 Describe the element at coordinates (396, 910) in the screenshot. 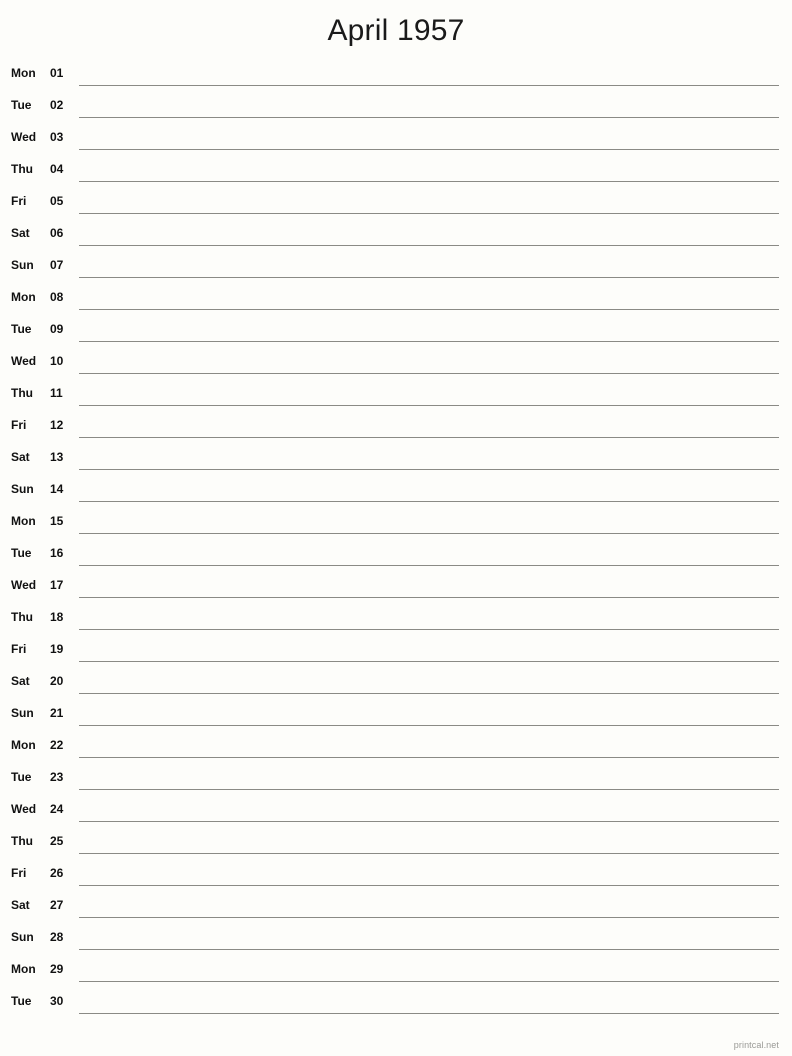

I see `day-row: Sat 27` at that location.